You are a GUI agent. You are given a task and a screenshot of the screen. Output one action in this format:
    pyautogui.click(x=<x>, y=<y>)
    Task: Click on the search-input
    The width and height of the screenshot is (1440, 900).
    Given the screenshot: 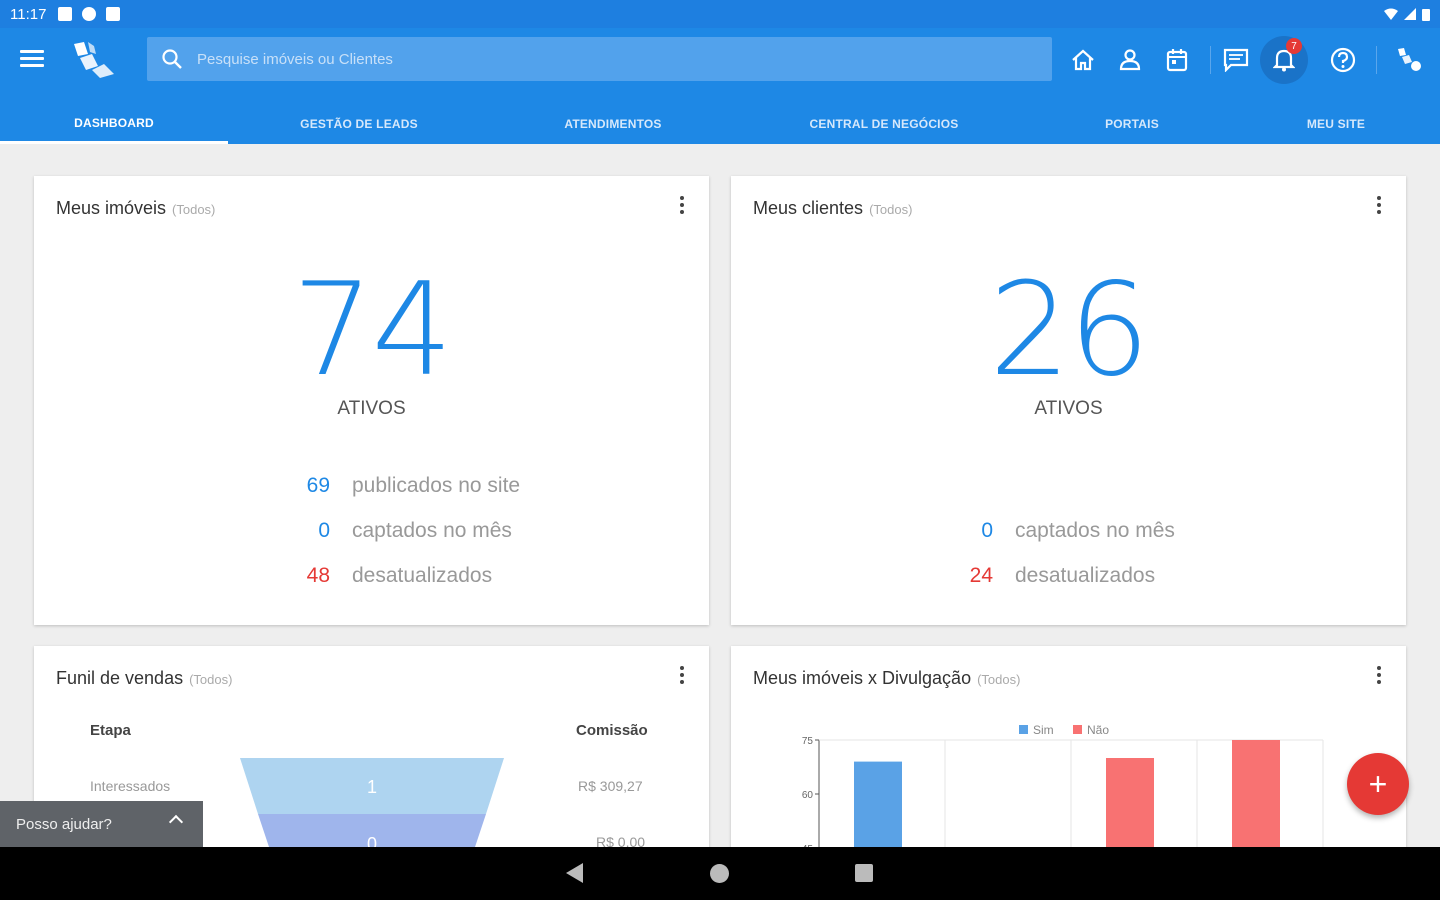 What is the action you would take?
    pyautogui.click(x=547, y=59)
    